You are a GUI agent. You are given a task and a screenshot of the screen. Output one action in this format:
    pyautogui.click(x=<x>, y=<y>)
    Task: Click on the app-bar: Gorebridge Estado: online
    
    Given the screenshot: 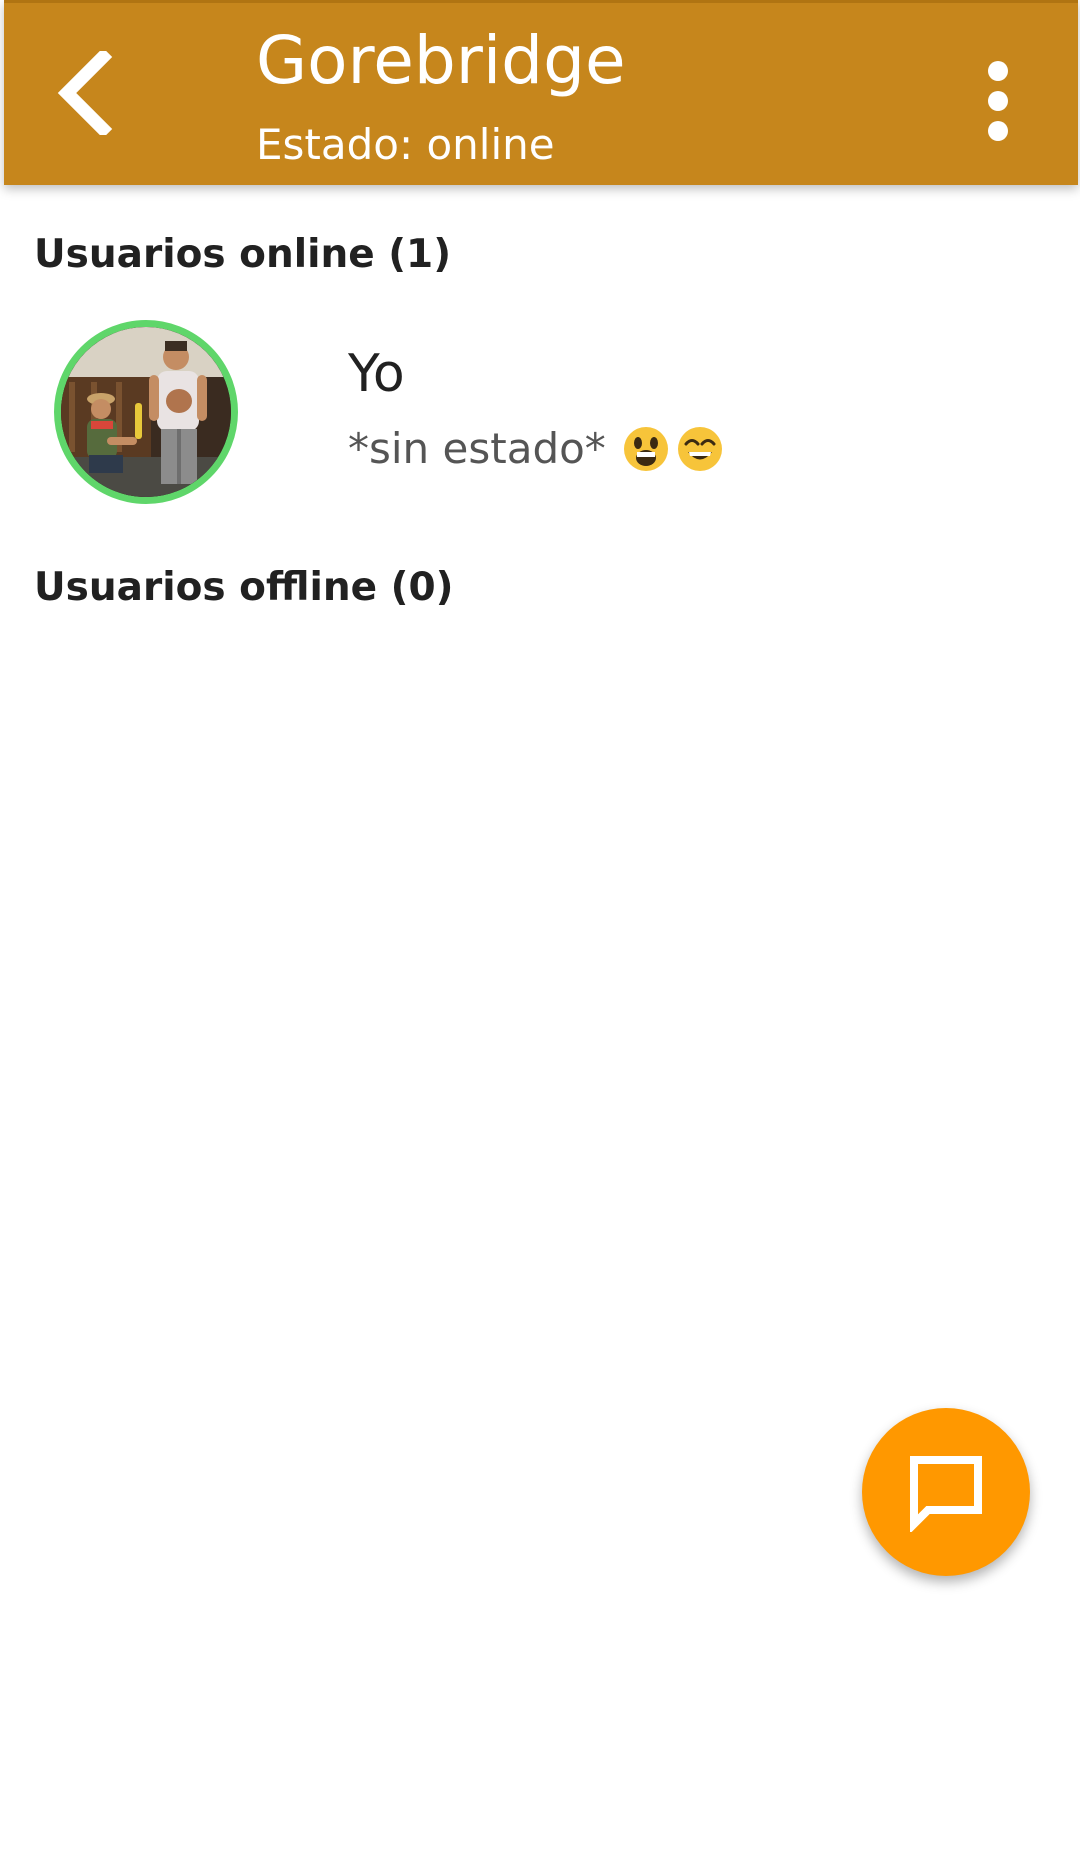 What is the action you would take?
    pyautogui.click(x=541, y=92)
    